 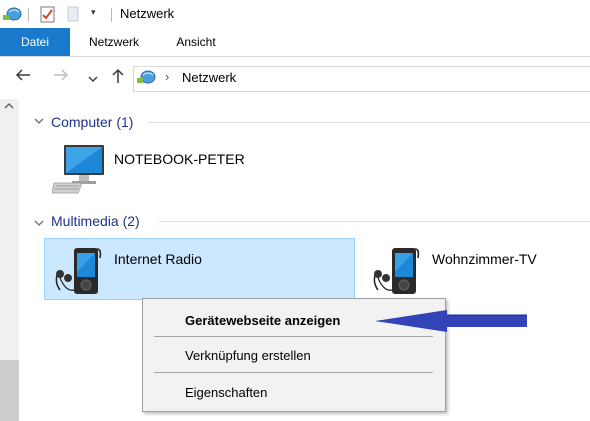 I want to click on window-title: Netzwerk, so click(x=147, y=13).